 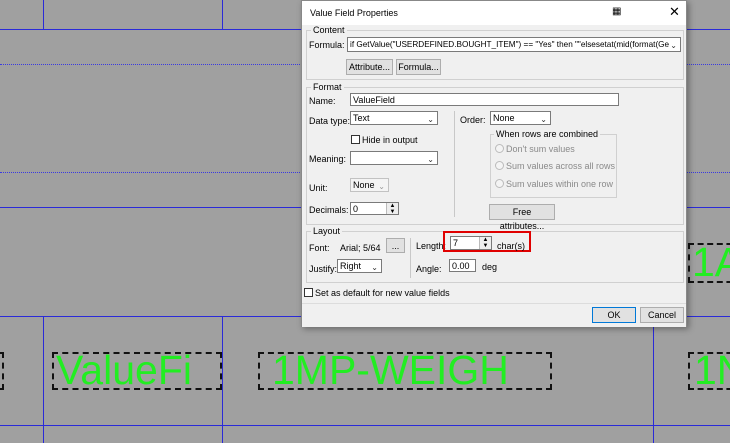 What do you see at coordinates (318, 188) in the screenshot?
I see `unit-label: Unit:` at bounding box center [318, 188].